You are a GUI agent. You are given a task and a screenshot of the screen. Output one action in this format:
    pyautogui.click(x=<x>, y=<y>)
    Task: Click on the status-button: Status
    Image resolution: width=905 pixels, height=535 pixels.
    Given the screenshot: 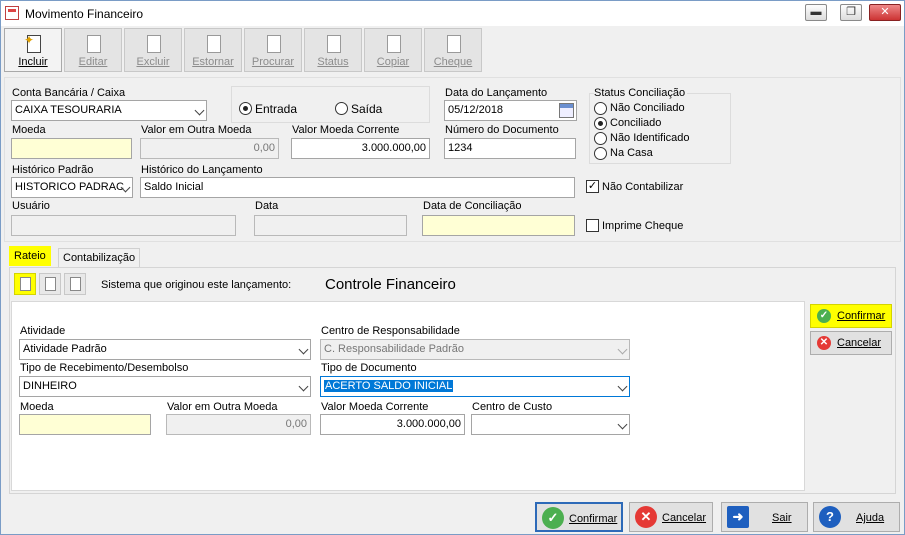 What is the action you would take?
    pyautogui.click(x=333, y=50)
    